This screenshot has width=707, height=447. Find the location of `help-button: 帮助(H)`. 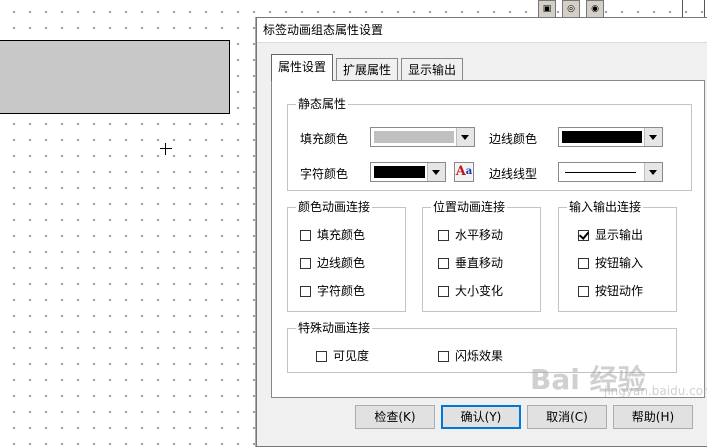

help-button: 帮助(H) is located at coordinates (653, 417).